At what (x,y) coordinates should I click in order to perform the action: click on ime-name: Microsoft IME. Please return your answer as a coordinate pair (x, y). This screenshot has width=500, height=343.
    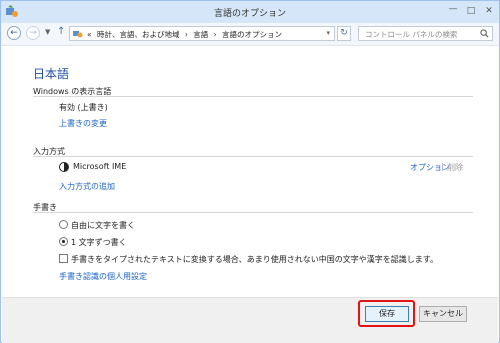
    Looking at the image, I should click on (100, 166).